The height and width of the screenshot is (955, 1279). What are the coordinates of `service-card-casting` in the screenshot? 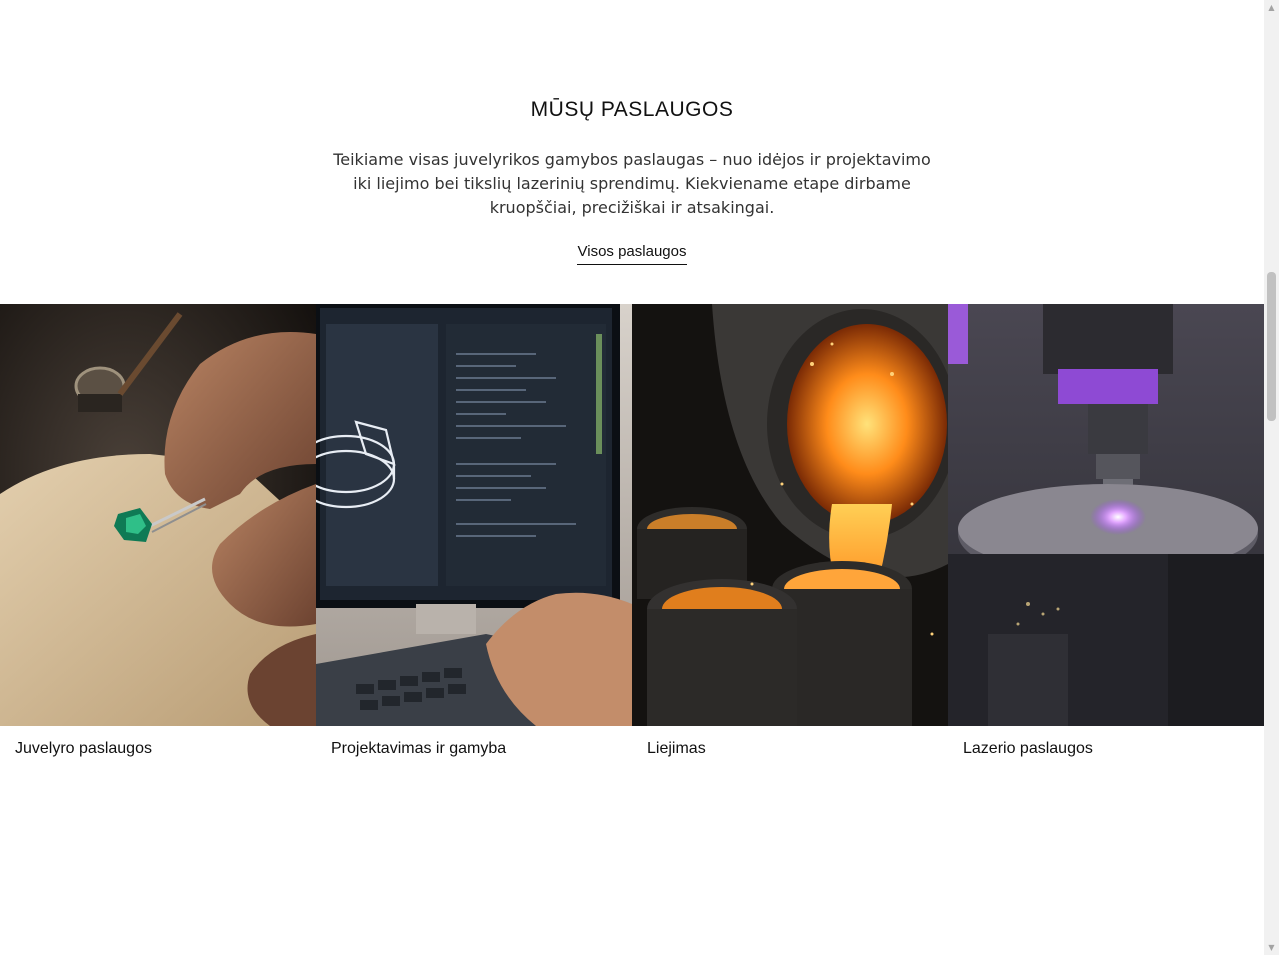 It's located at (790, 515).